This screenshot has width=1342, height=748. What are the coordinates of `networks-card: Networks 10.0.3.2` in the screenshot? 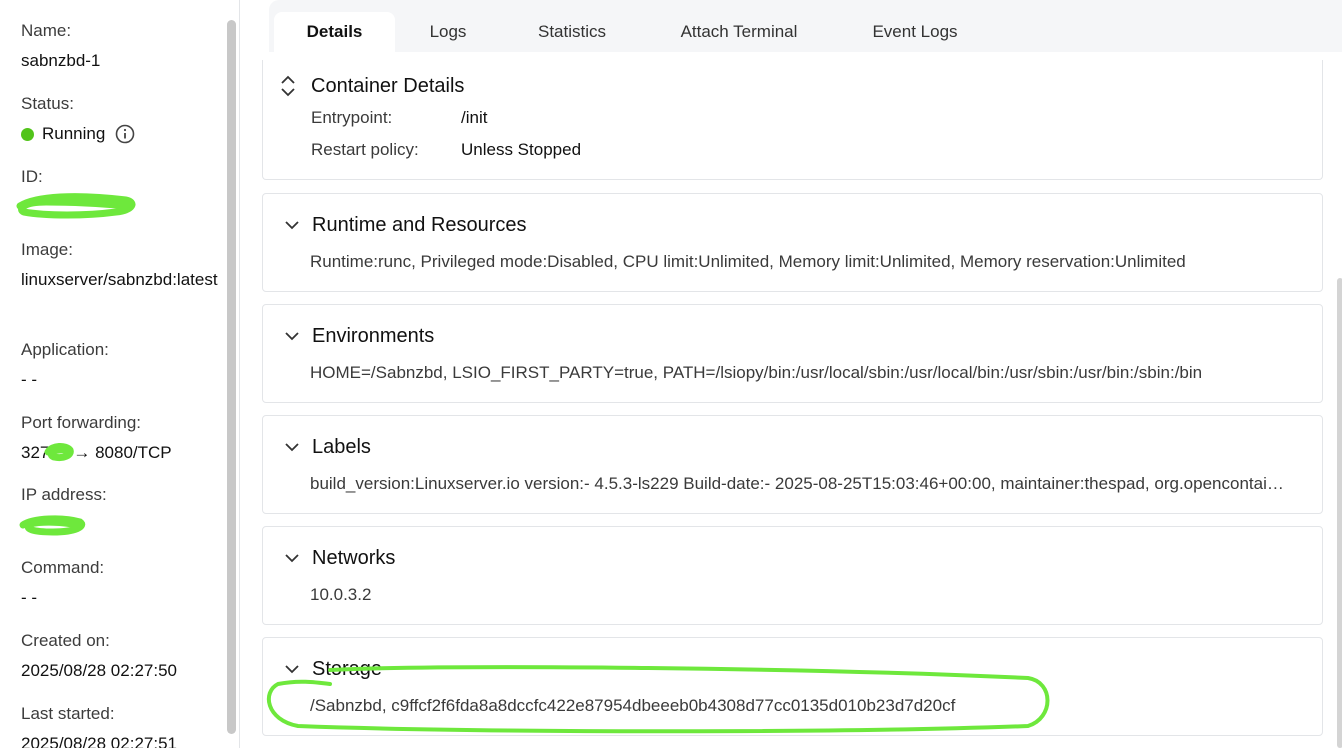 It's located at (792, 575).